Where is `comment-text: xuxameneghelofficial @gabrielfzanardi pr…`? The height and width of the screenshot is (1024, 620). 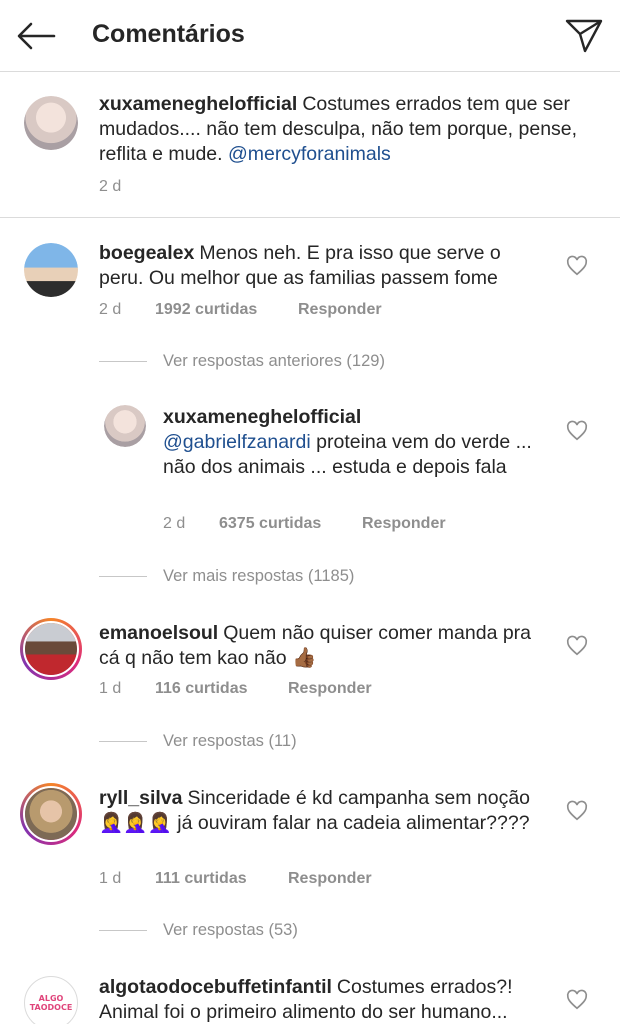
comment-text: xuxameneghelofficial @gabrielfzanardi pr… is located at coordinates (353, 442).